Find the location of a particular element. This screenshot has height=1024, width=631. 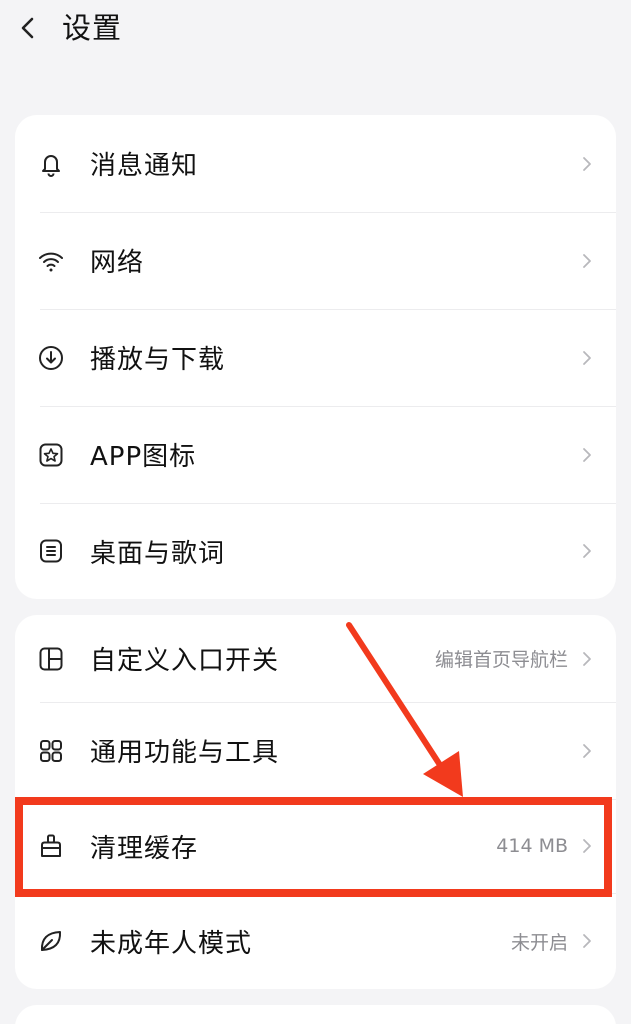

layout-icon is located at coordinates (51, 659).